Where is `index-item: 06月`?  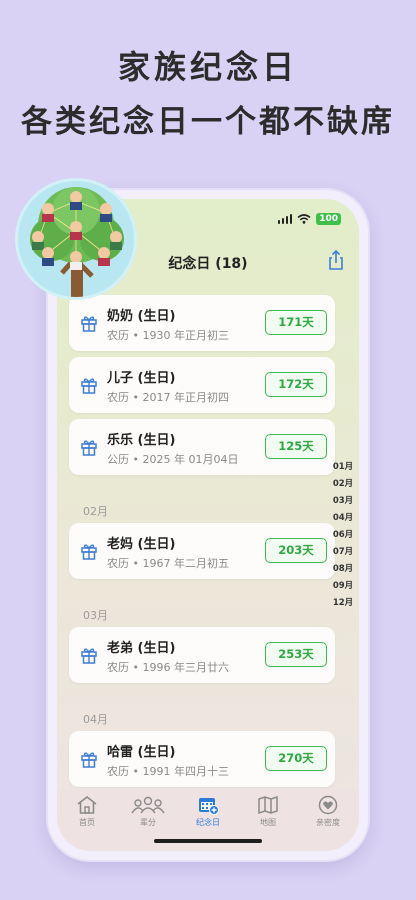
index-item: 06月 is located at coordinates (343, 535).